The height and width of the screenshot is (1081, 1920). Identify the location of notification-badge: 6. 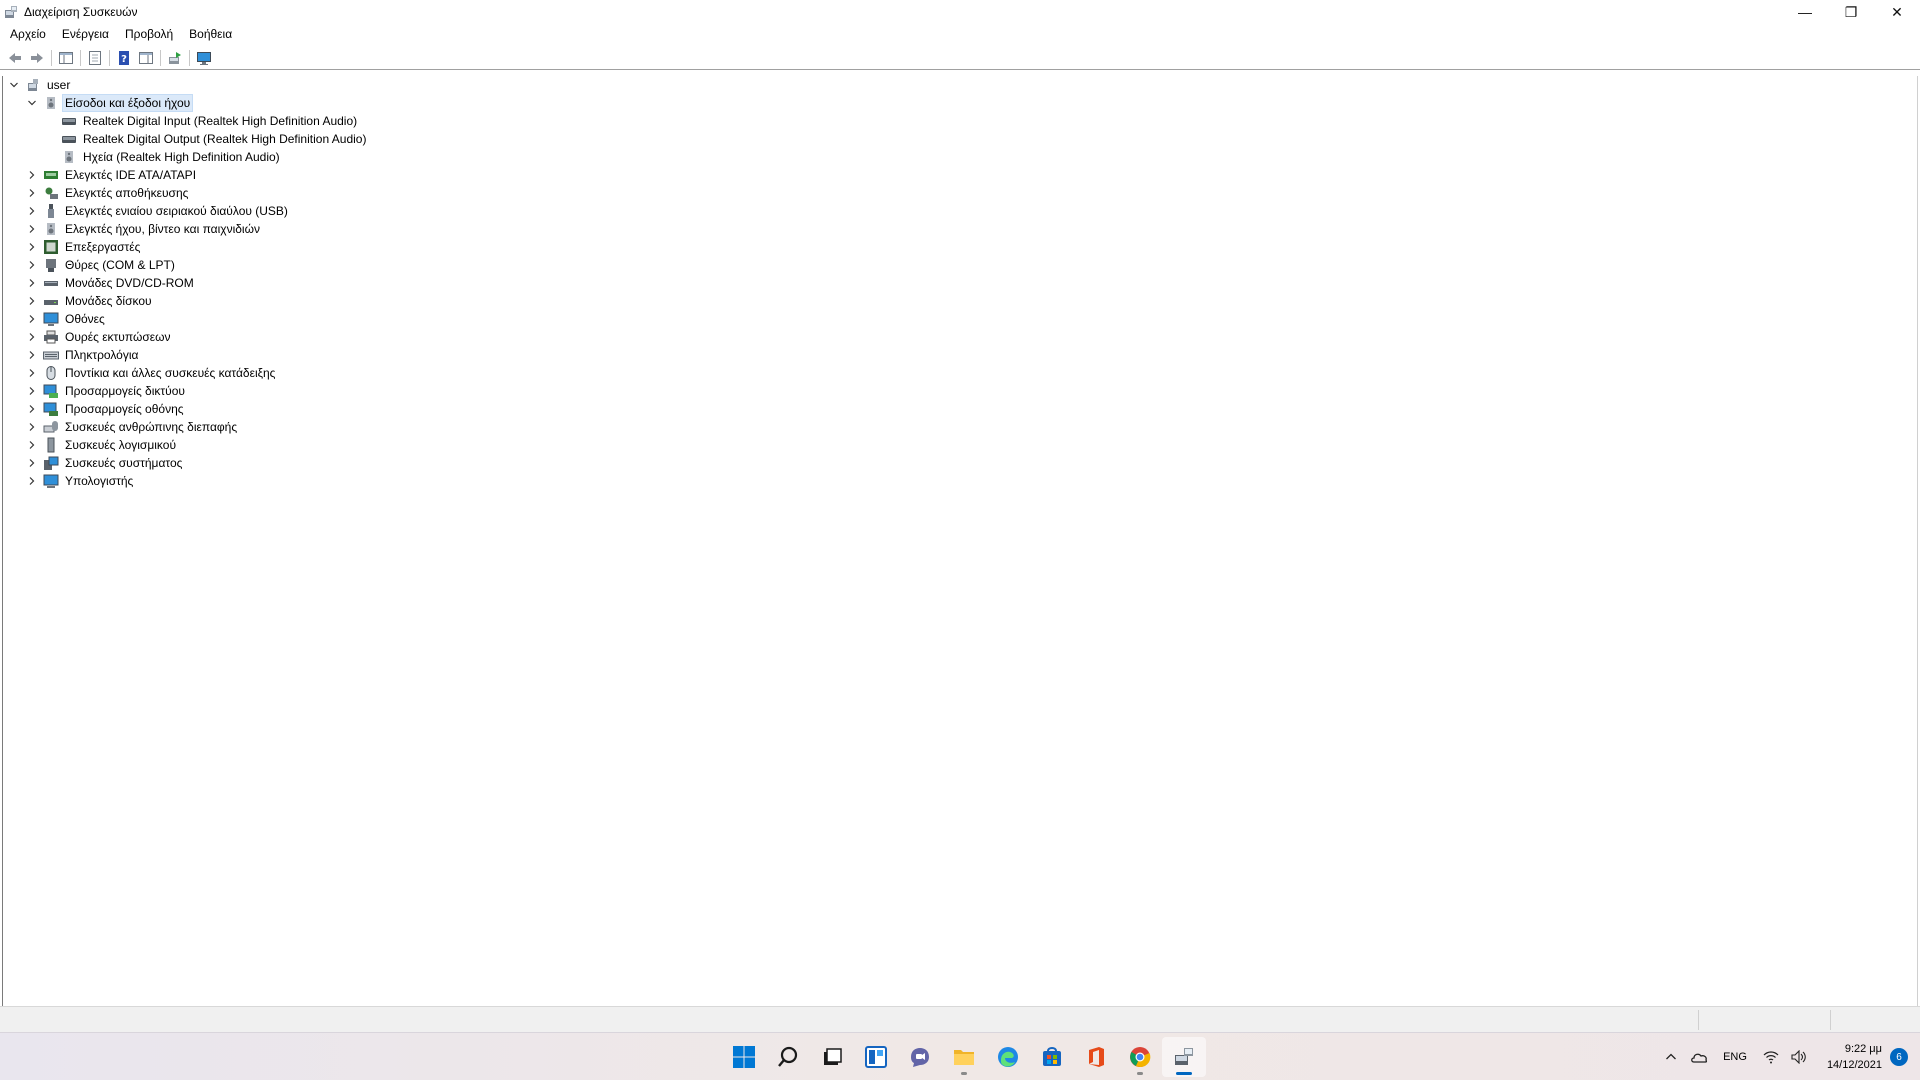
(1899, 1057).